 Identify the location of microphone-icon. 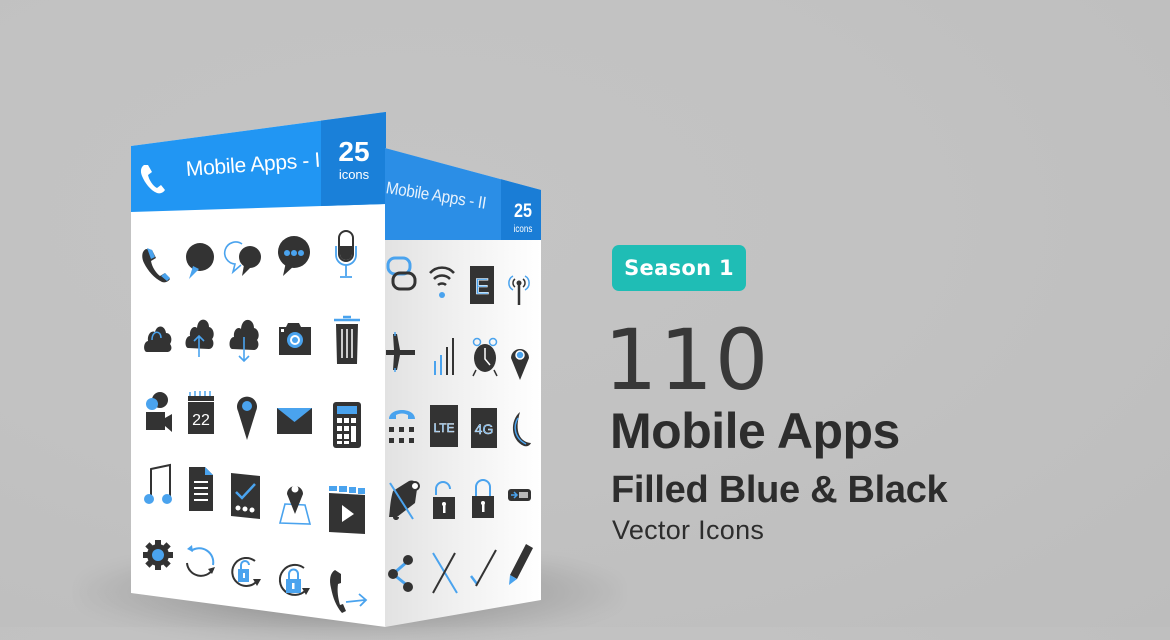
(346, 255).